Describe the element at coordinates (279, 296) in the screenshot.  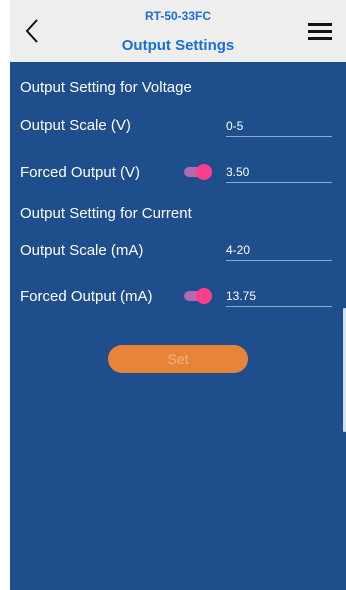
I see `current-forced-field: 13.75` at that location.